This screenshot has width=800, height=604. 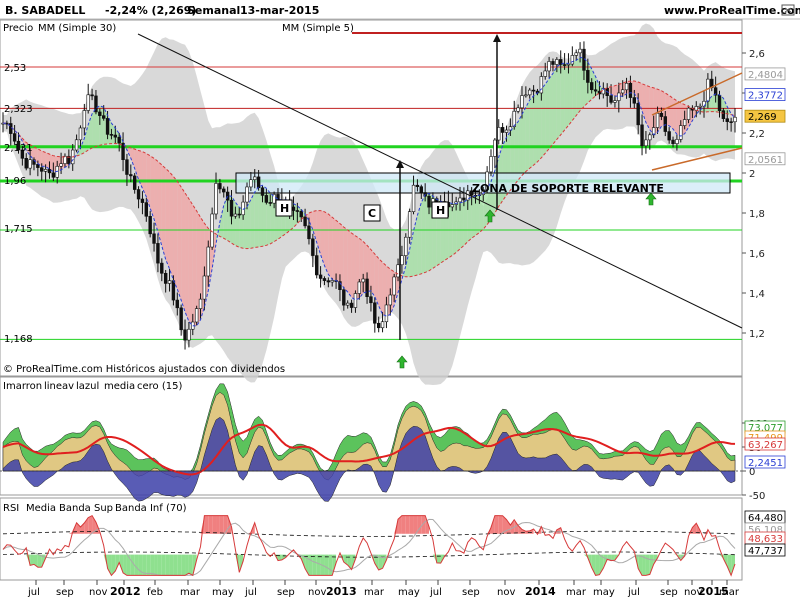 I want to click on tab-rsi: RSI, so click(x=11, y=508).